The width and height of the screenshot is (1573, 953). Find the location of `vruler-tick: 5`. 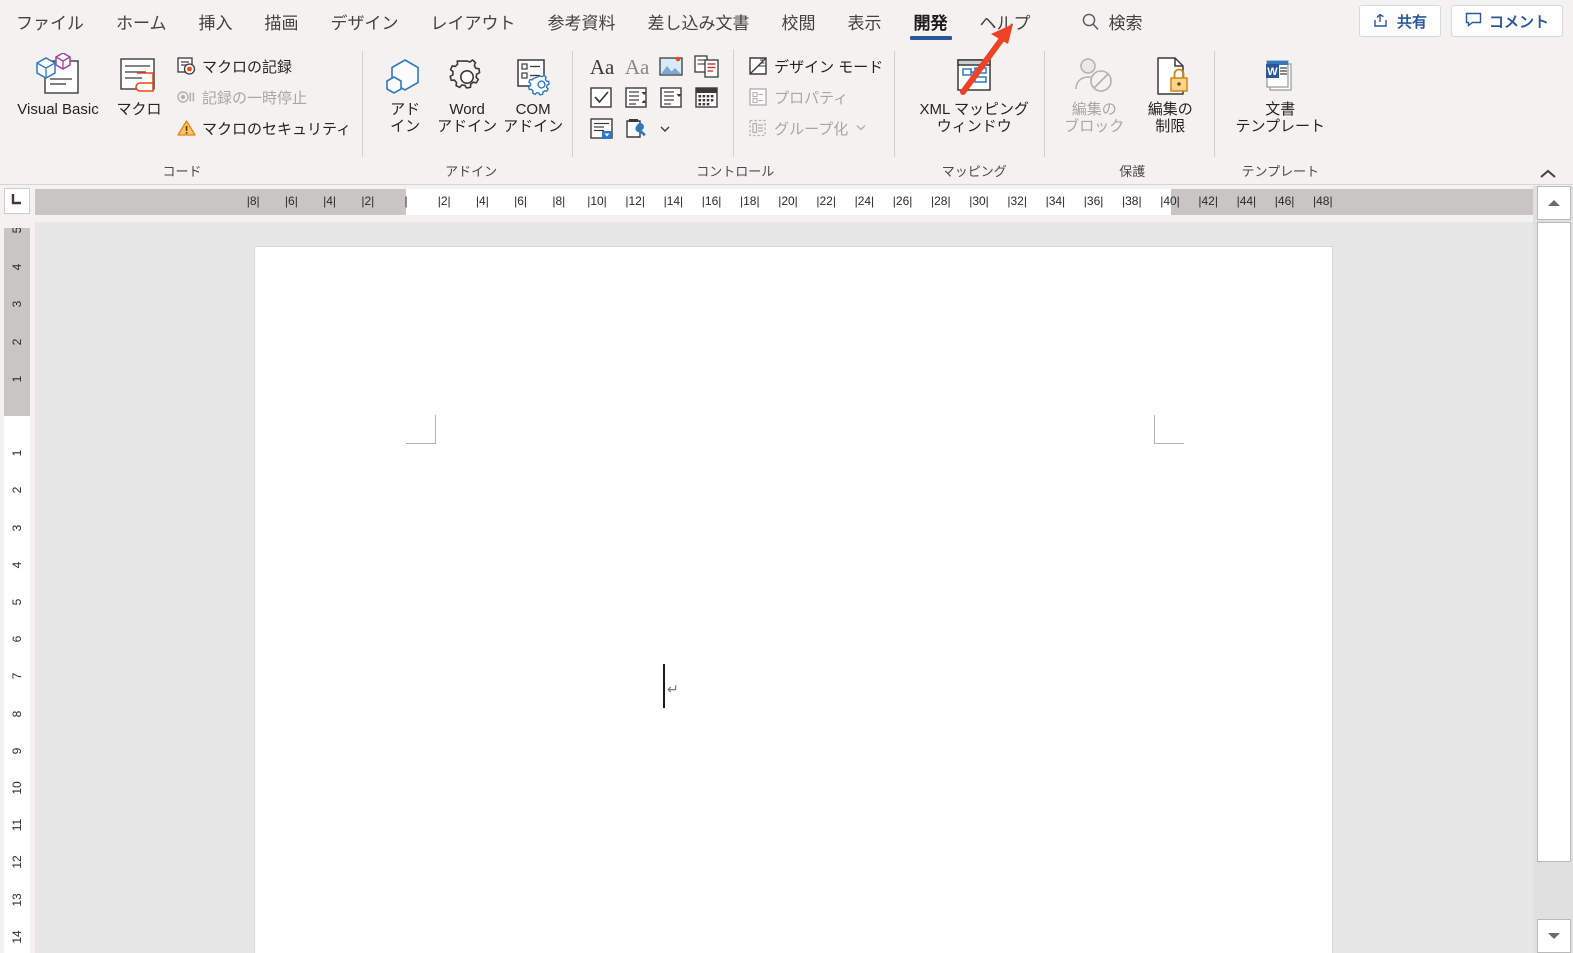

vruler-tick: 5 is located at coordinates (17, 602).